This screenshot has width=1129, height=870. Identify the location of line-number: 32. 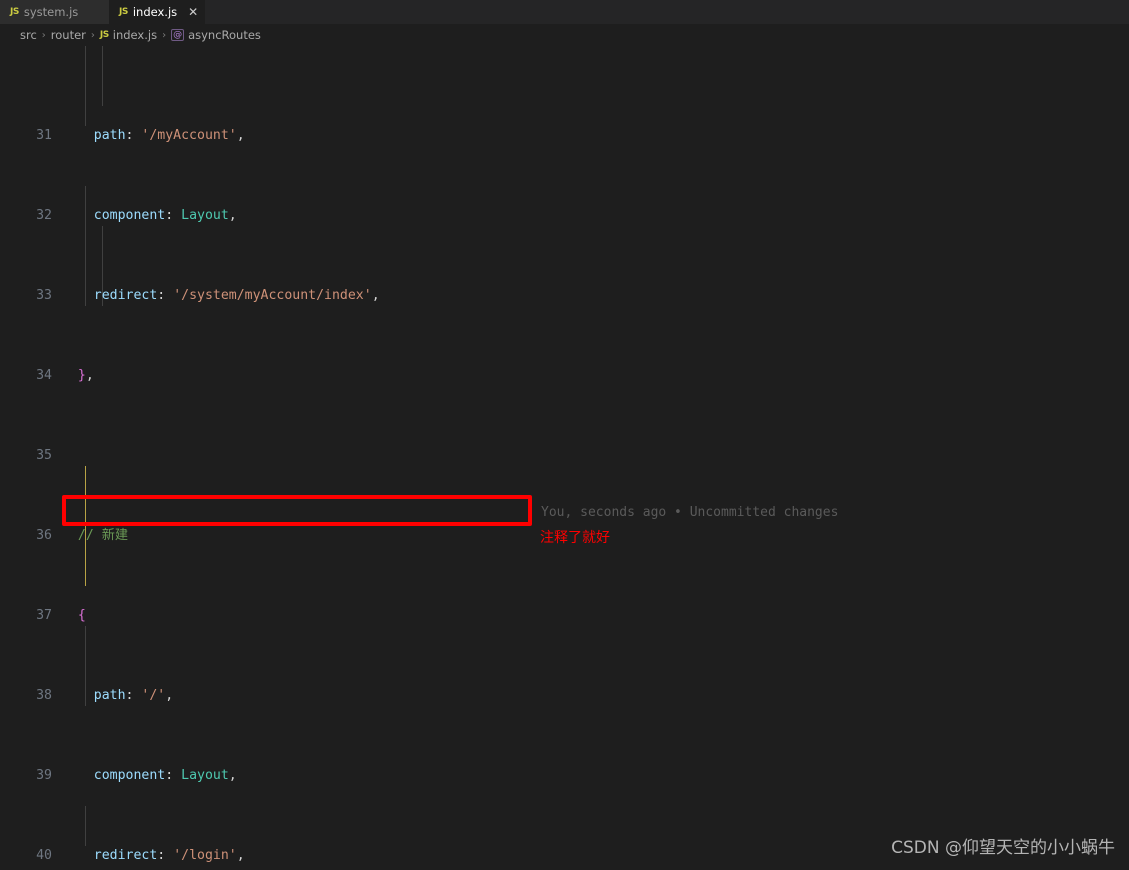
(44, 215).